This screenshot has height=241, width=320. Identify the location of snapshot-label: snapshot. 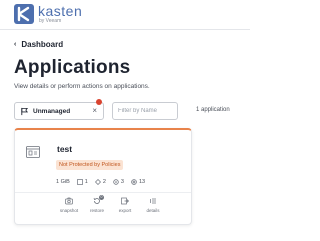
(69, 210).